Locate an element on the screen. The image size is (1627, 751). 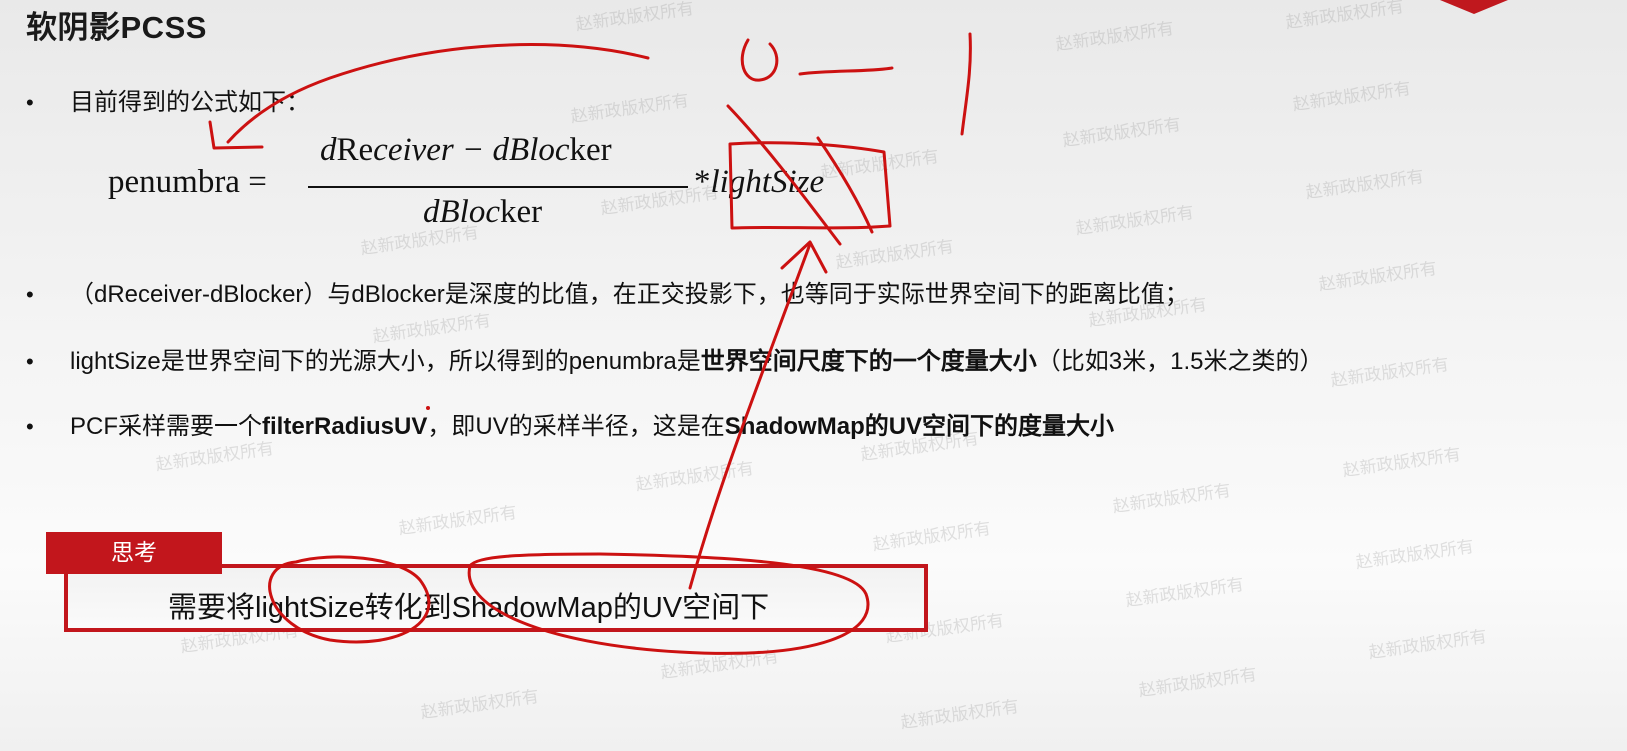
ink-dot is located at coordinates (428, 408).